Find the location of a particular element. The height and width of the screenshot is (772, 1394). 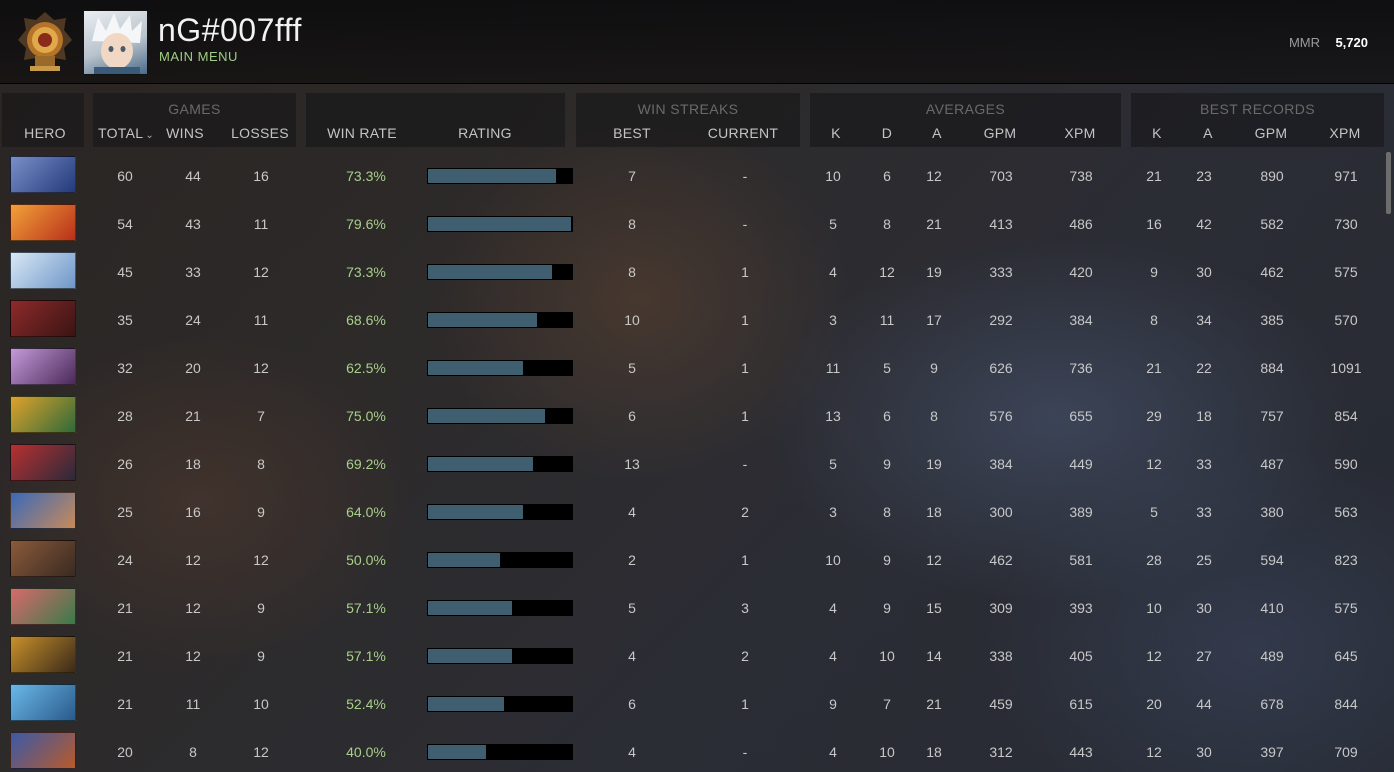

best-streak-cell: 6 is located at coordinates (632, 416).